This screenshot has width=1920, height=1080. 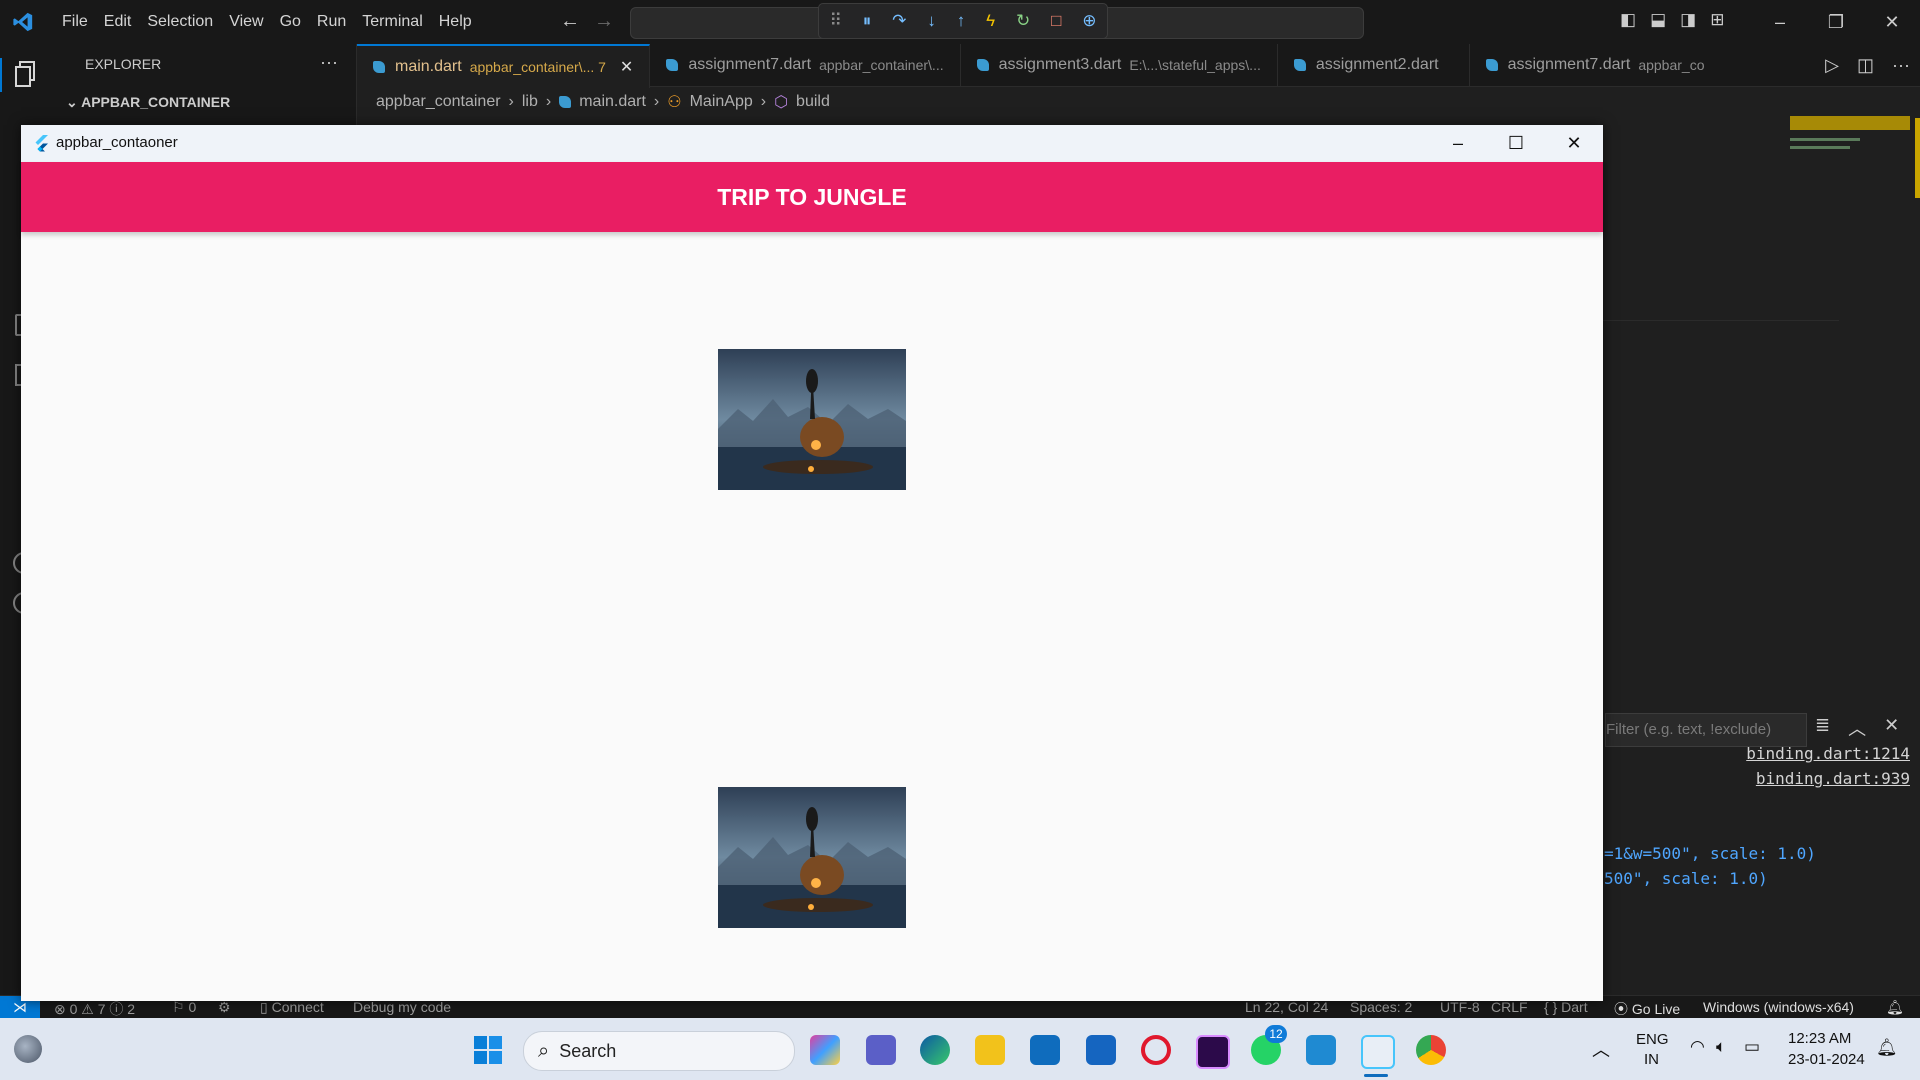 I want to click on clock-time: 12:23 AM, so click(x=1819, y=1038).